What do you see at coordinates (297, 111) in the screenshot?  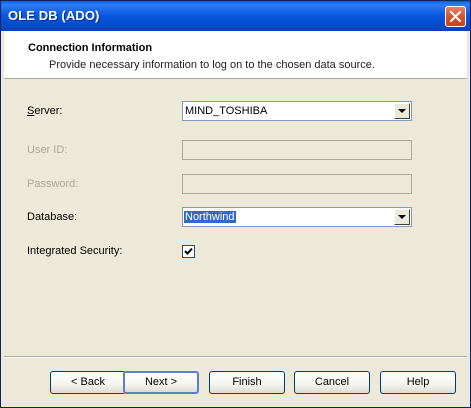 I see `server-combobox: MIND_TOSHIBA` at bounding box center [297, 111].